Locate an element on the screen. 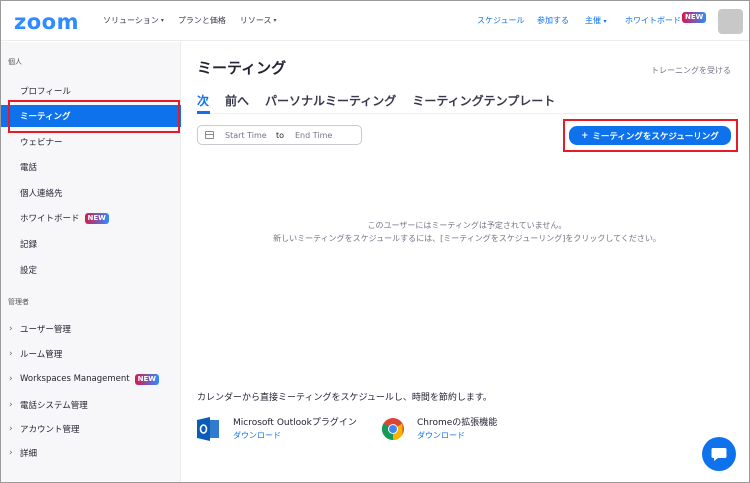  active-tab-indicator is located at coordinates (203, 112).